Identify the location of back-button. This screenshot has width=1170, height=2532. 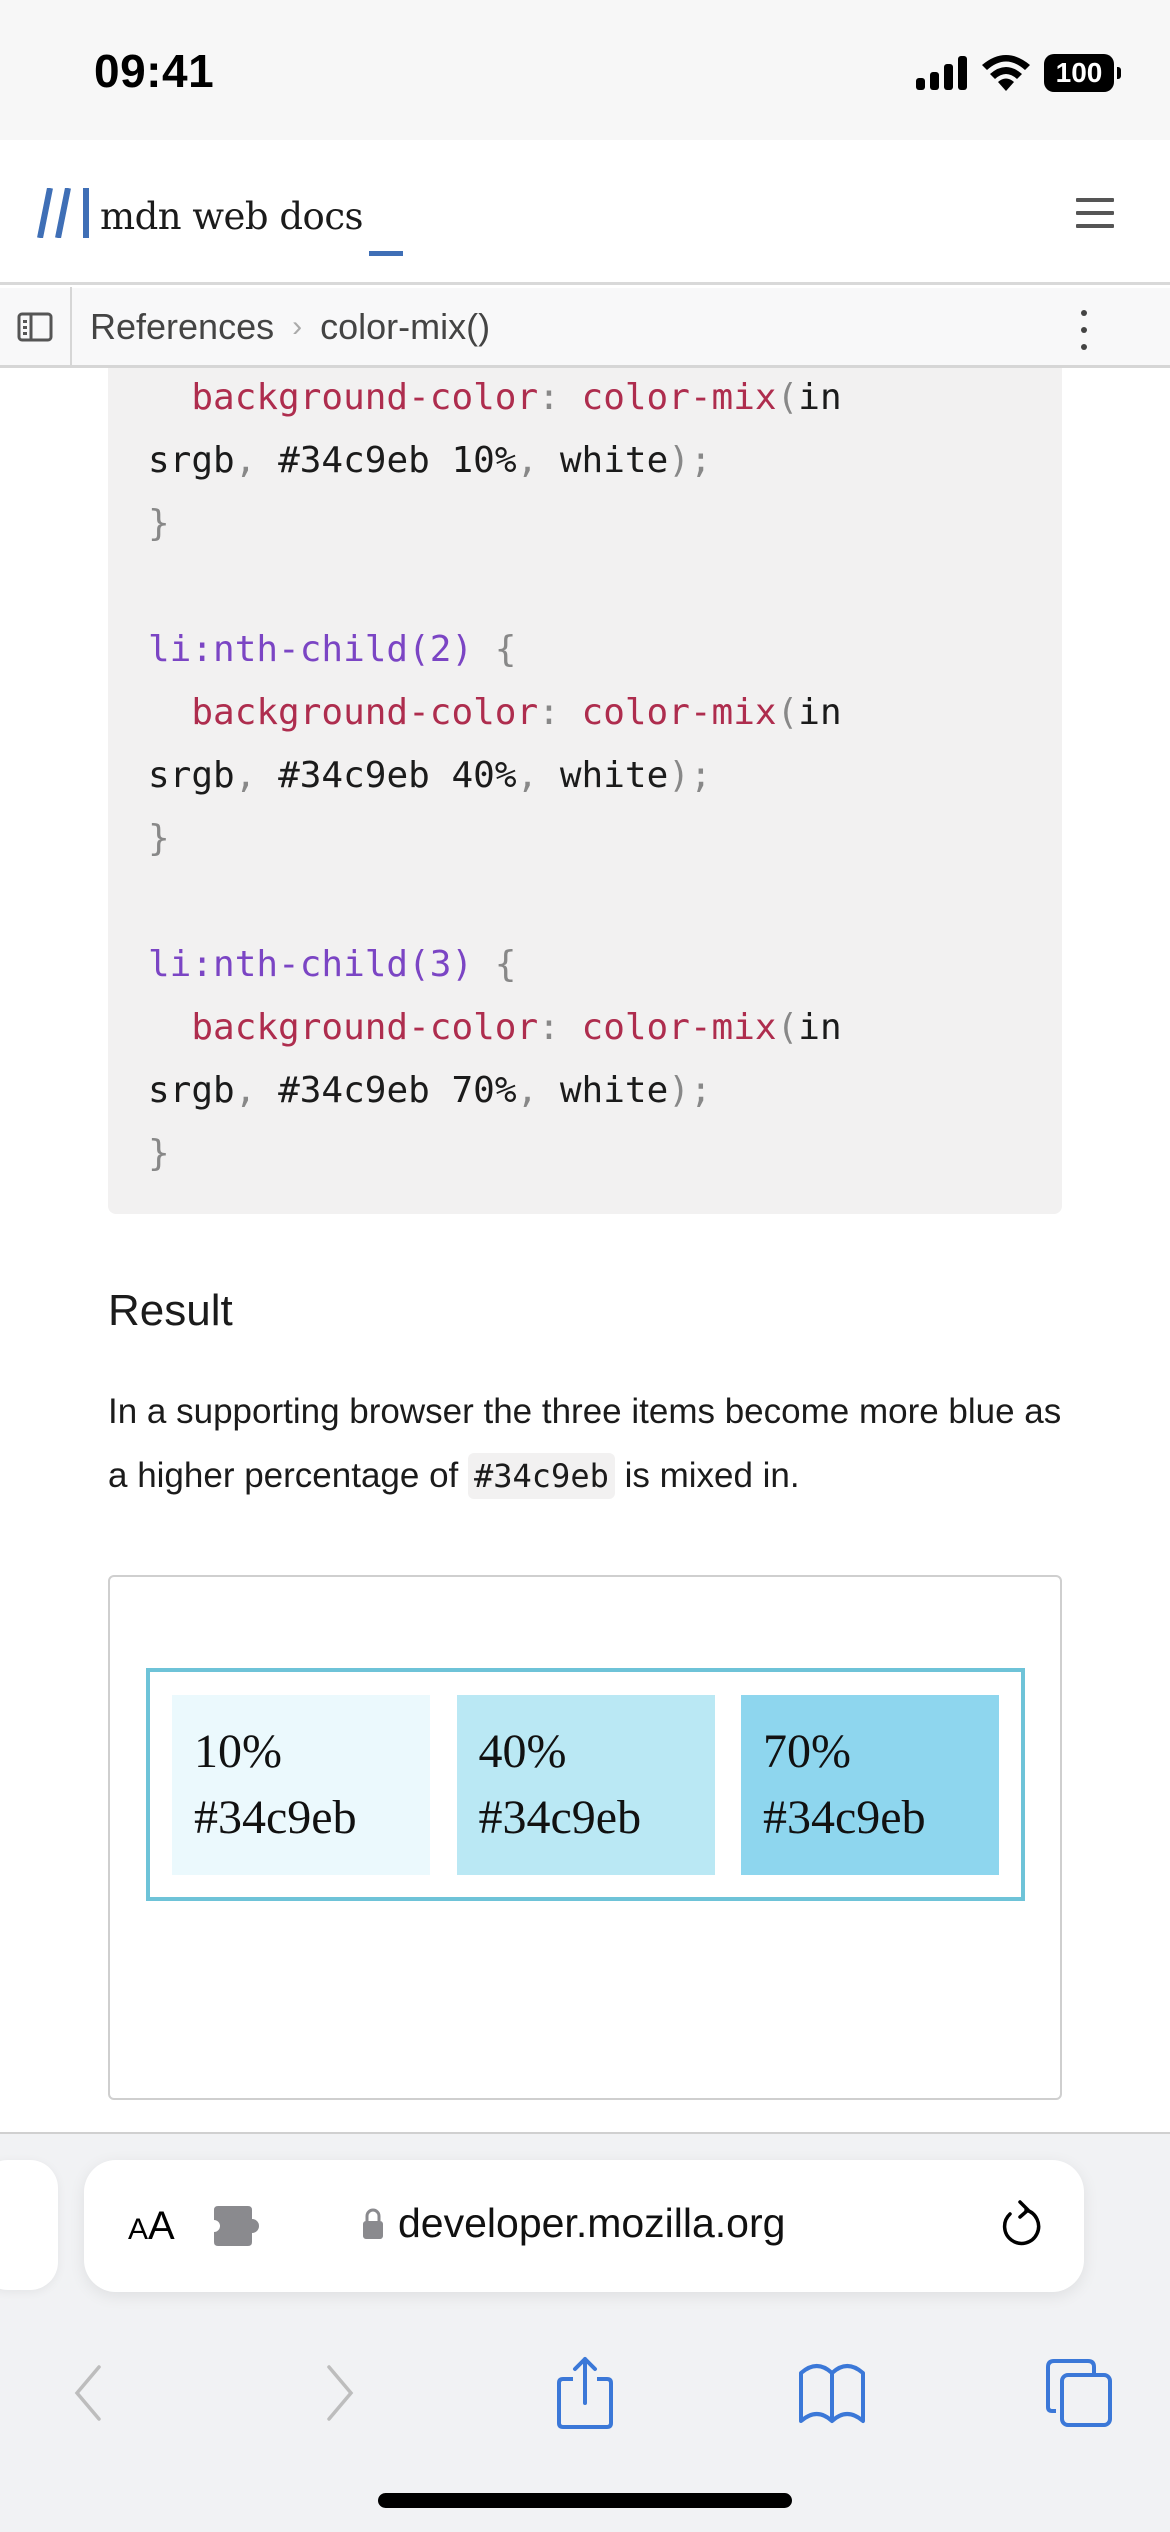
(88, 2393).